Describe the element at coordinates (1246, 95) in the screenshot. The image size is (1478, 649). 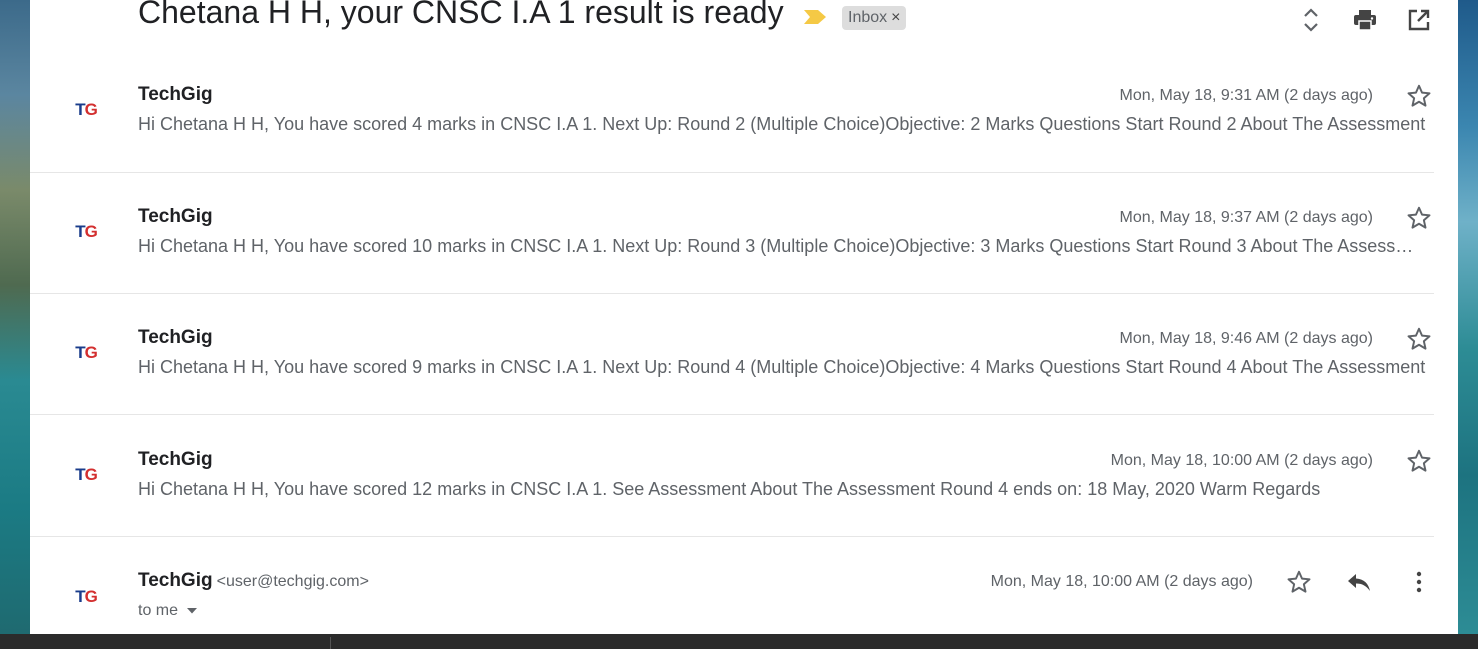
I see `message-date: Mon, May 18, 9:31 AM (2 days ago)` at that location.